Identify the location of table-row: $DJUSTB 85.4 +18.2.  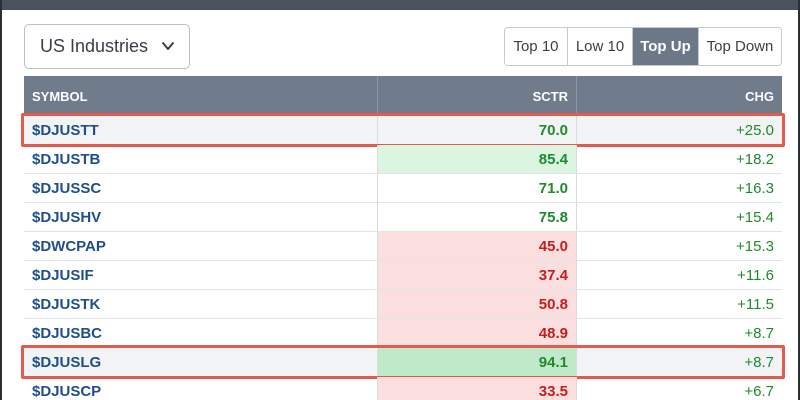
(403, 159).